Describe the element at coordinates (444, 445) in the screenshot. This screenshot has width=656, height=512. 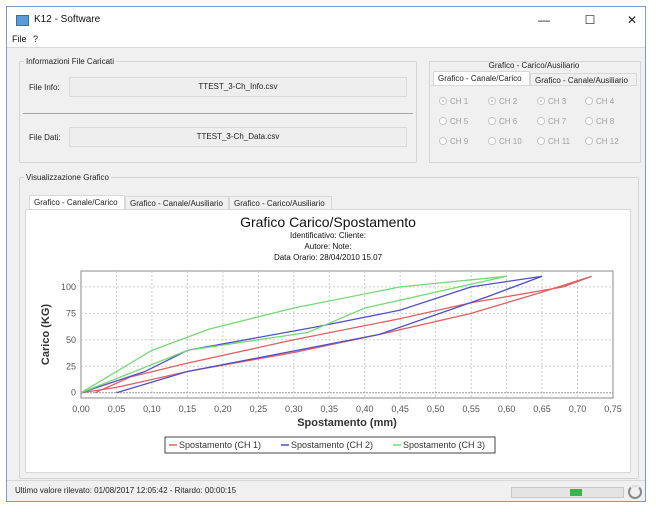
I see `legend-label: Spostamento (CH 3)` at that location.